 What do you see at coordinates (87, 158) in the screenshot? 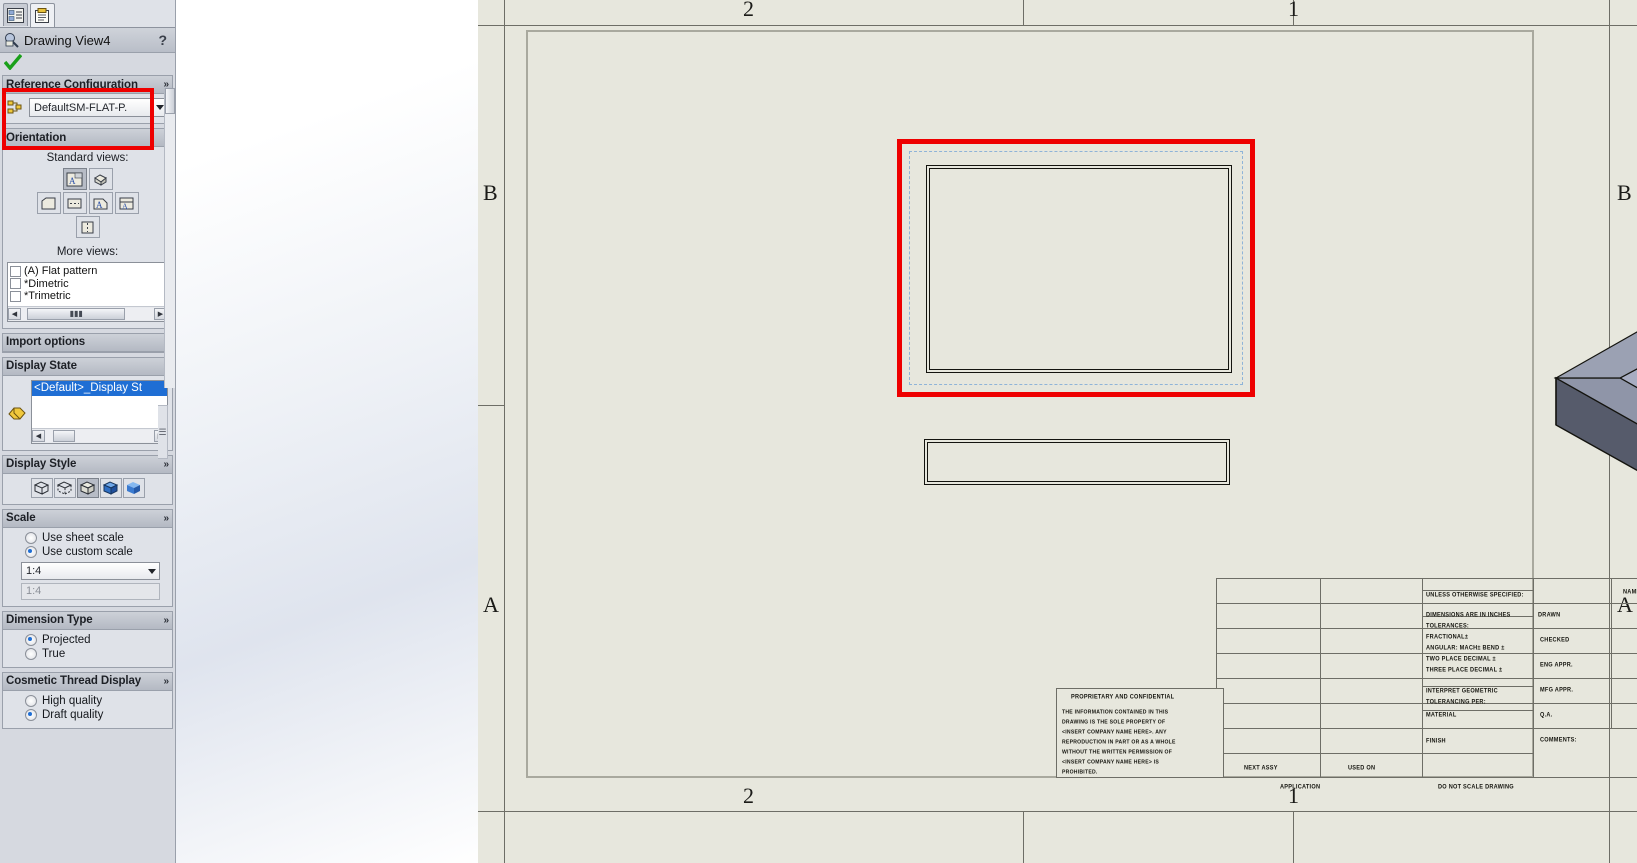
I see `standard-views-label: Standard views:` at bounding box center [87, 158].